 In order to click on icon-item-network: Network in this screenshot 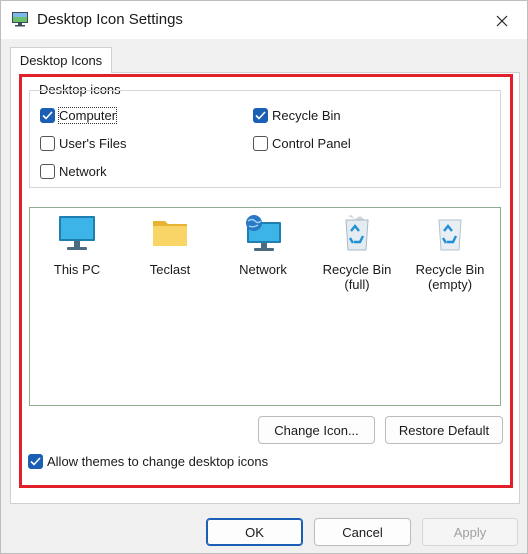, I will do `click(263, 245)`.